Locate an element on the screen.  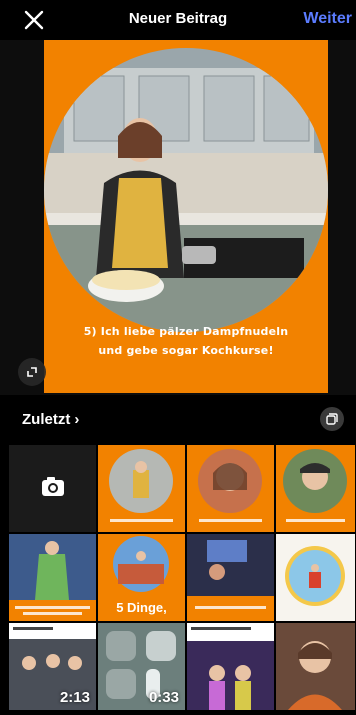
expand-icon is located at coordinates (32, 372).